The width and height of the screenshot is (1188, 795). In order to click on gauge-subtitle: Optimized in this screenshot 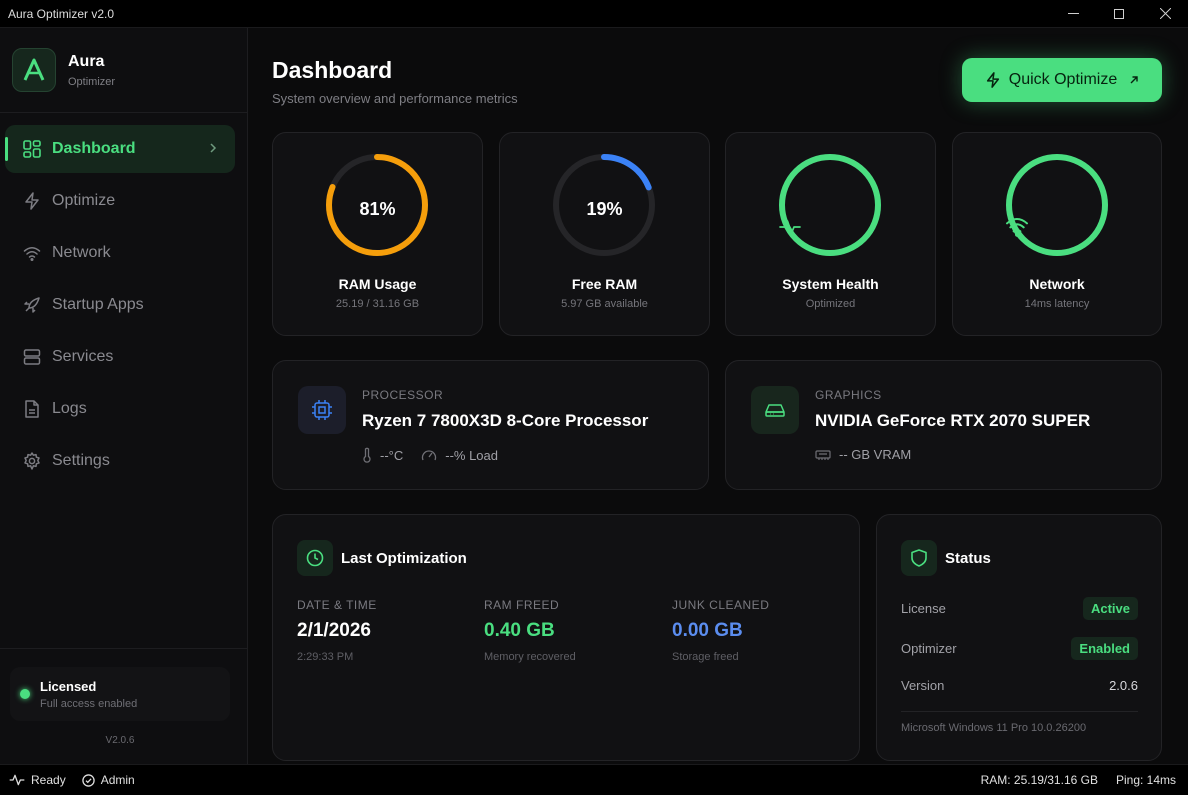, I will do `click(830, 304)`.